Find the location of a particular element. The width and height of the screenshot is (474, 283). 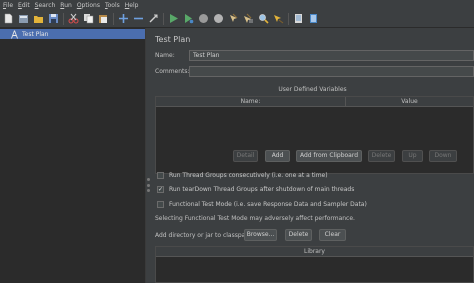

add-button: Add is located at coordinates (277, 156).